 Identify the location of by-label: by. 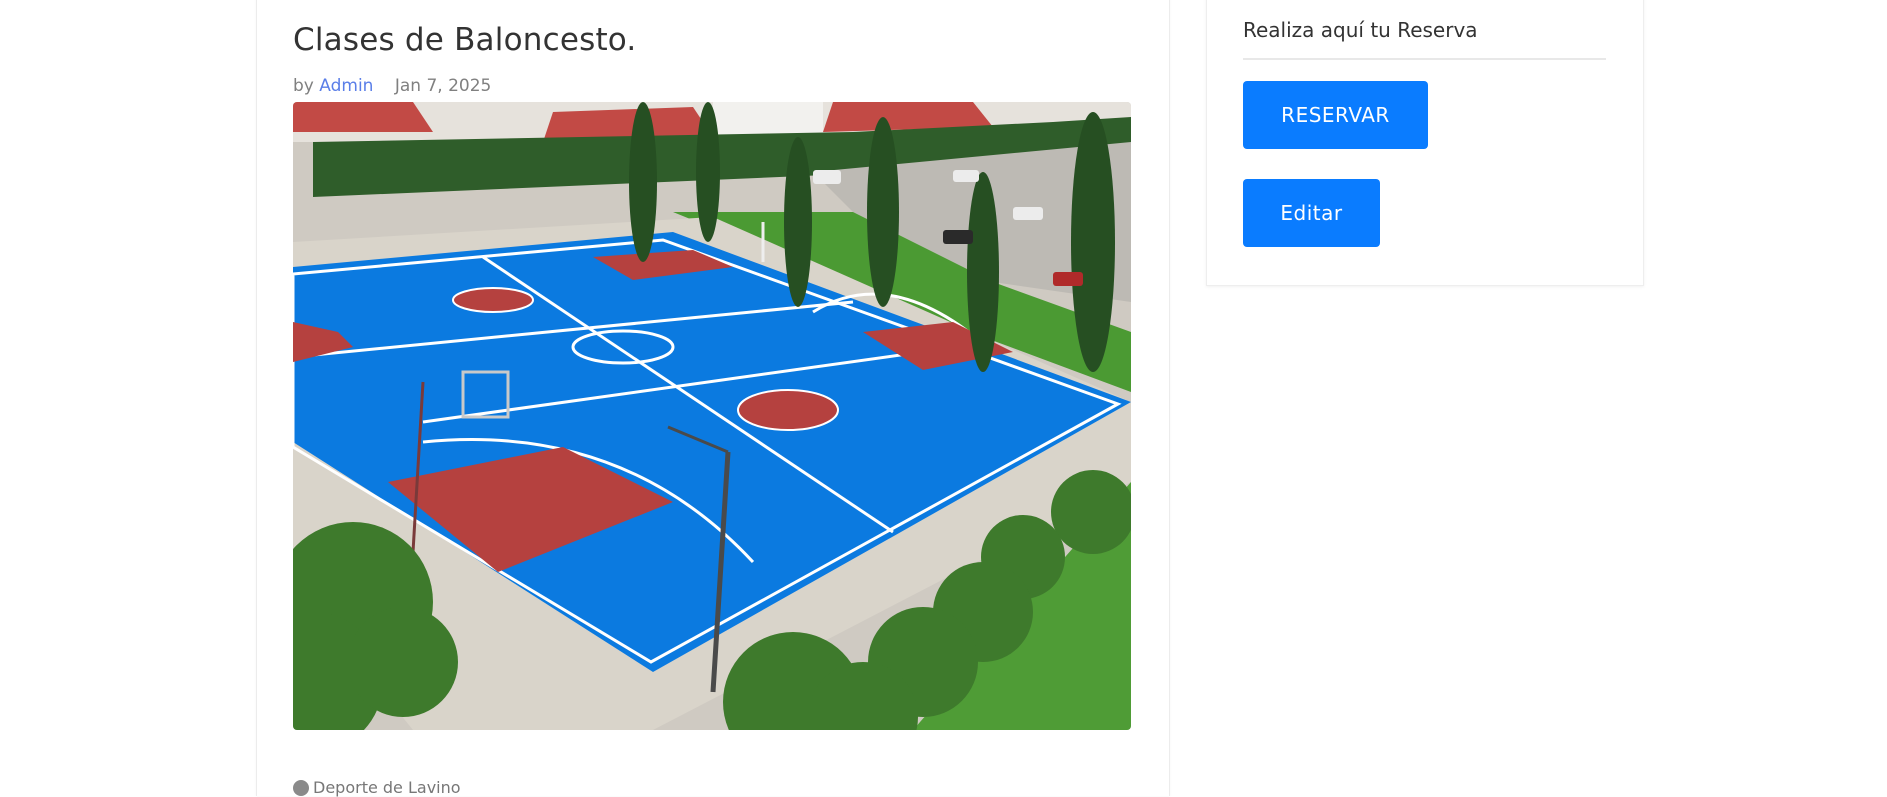
(303, 86).